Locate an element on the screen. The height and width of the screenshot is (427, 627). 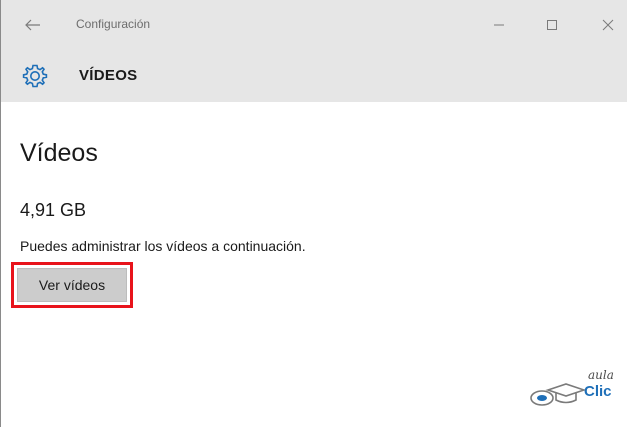
storage-size: 4,91 GB is located at coordinates (53, 210).